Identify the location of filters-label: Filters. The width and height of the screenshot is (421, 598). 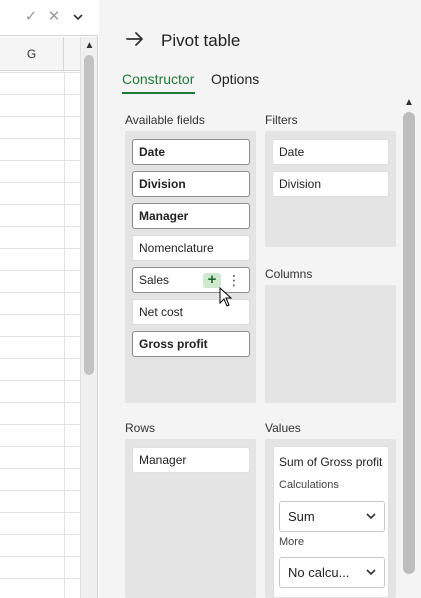
(281, 120).